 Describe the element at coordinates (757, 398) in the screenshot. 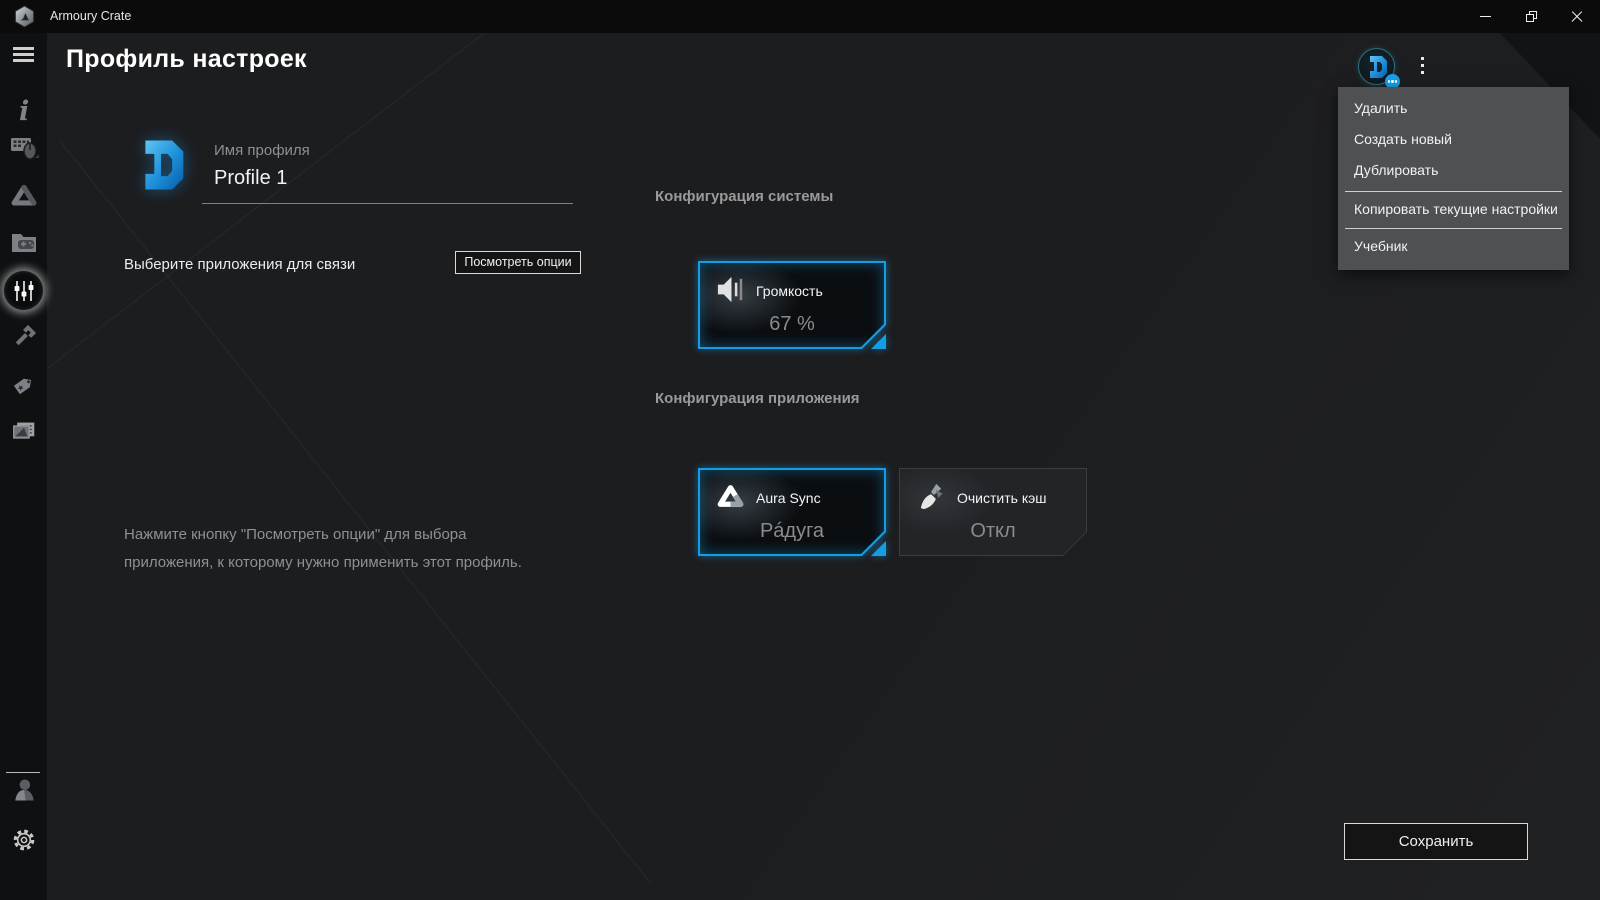

I see `app-config-heading: Конфигурация приложения` at that location.